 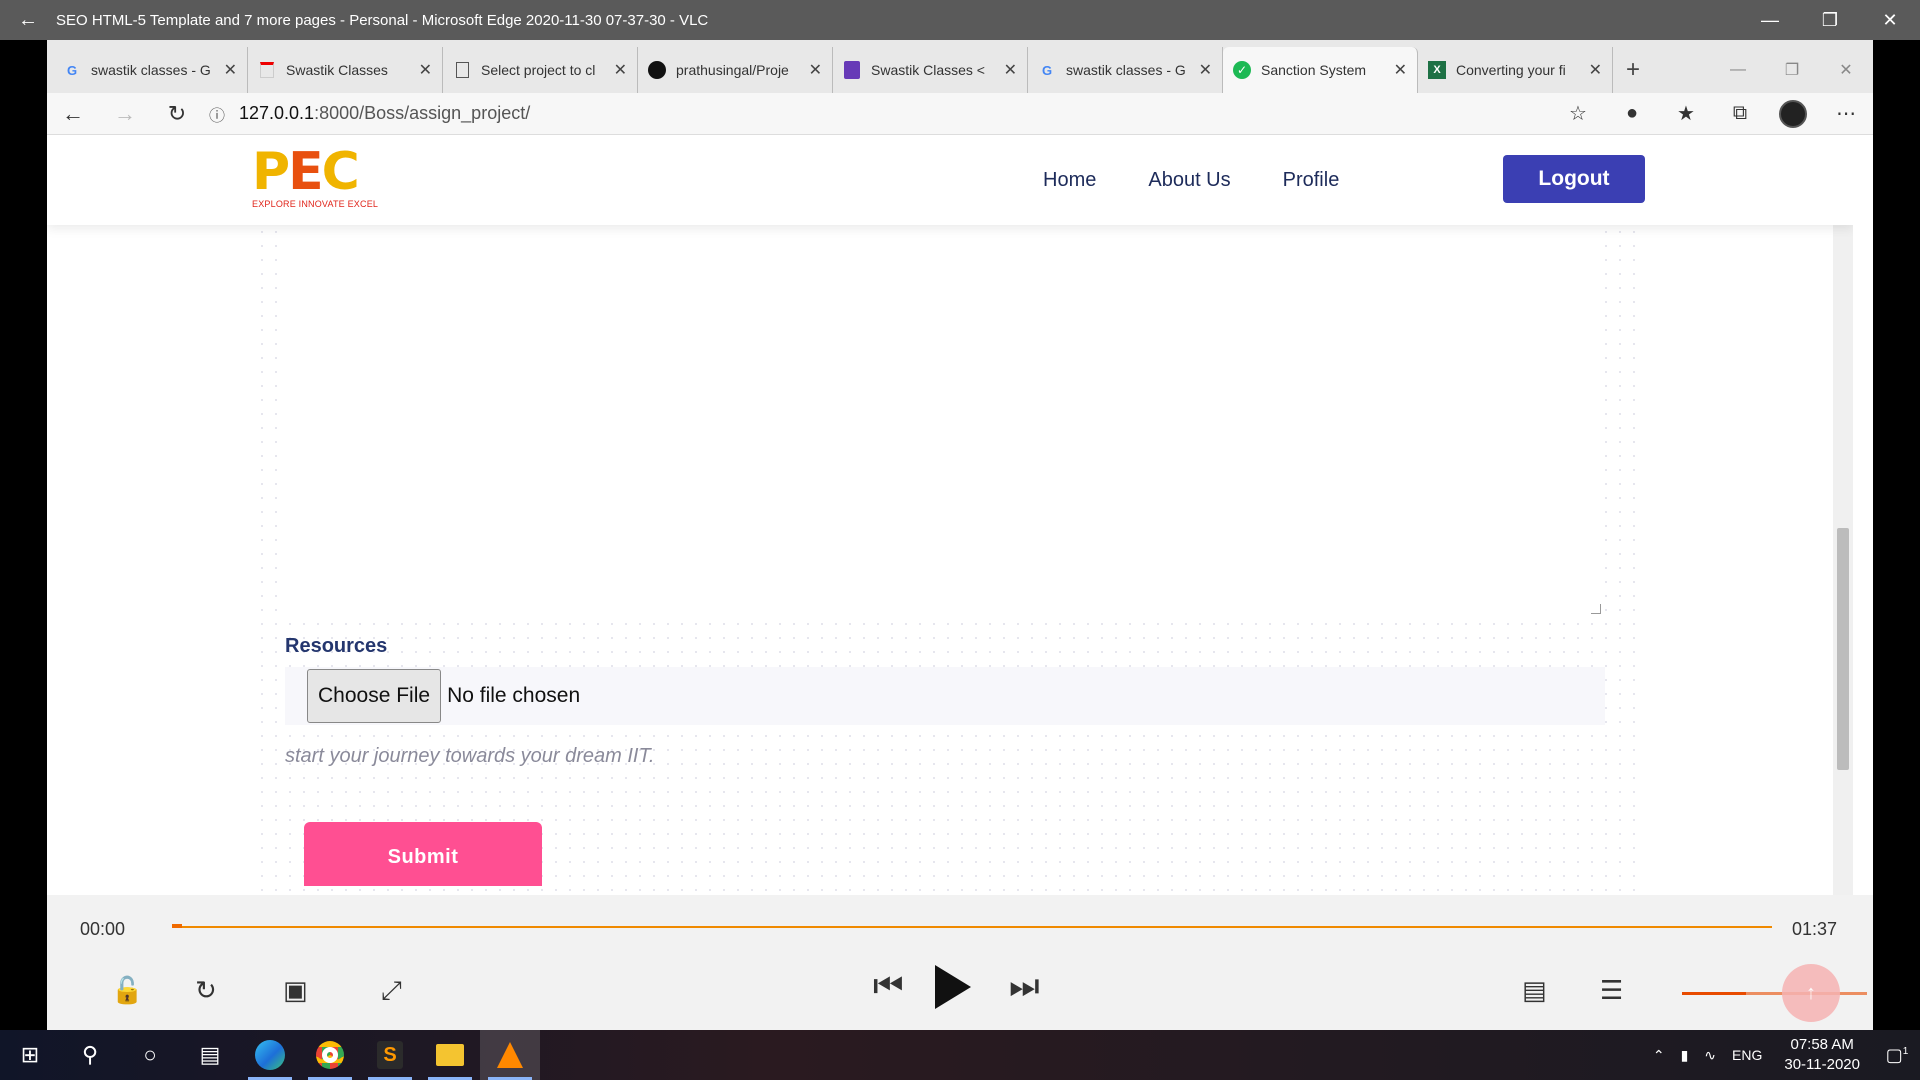 I want to click on battery-icon: ▮, so click(x=1685, y=1055).